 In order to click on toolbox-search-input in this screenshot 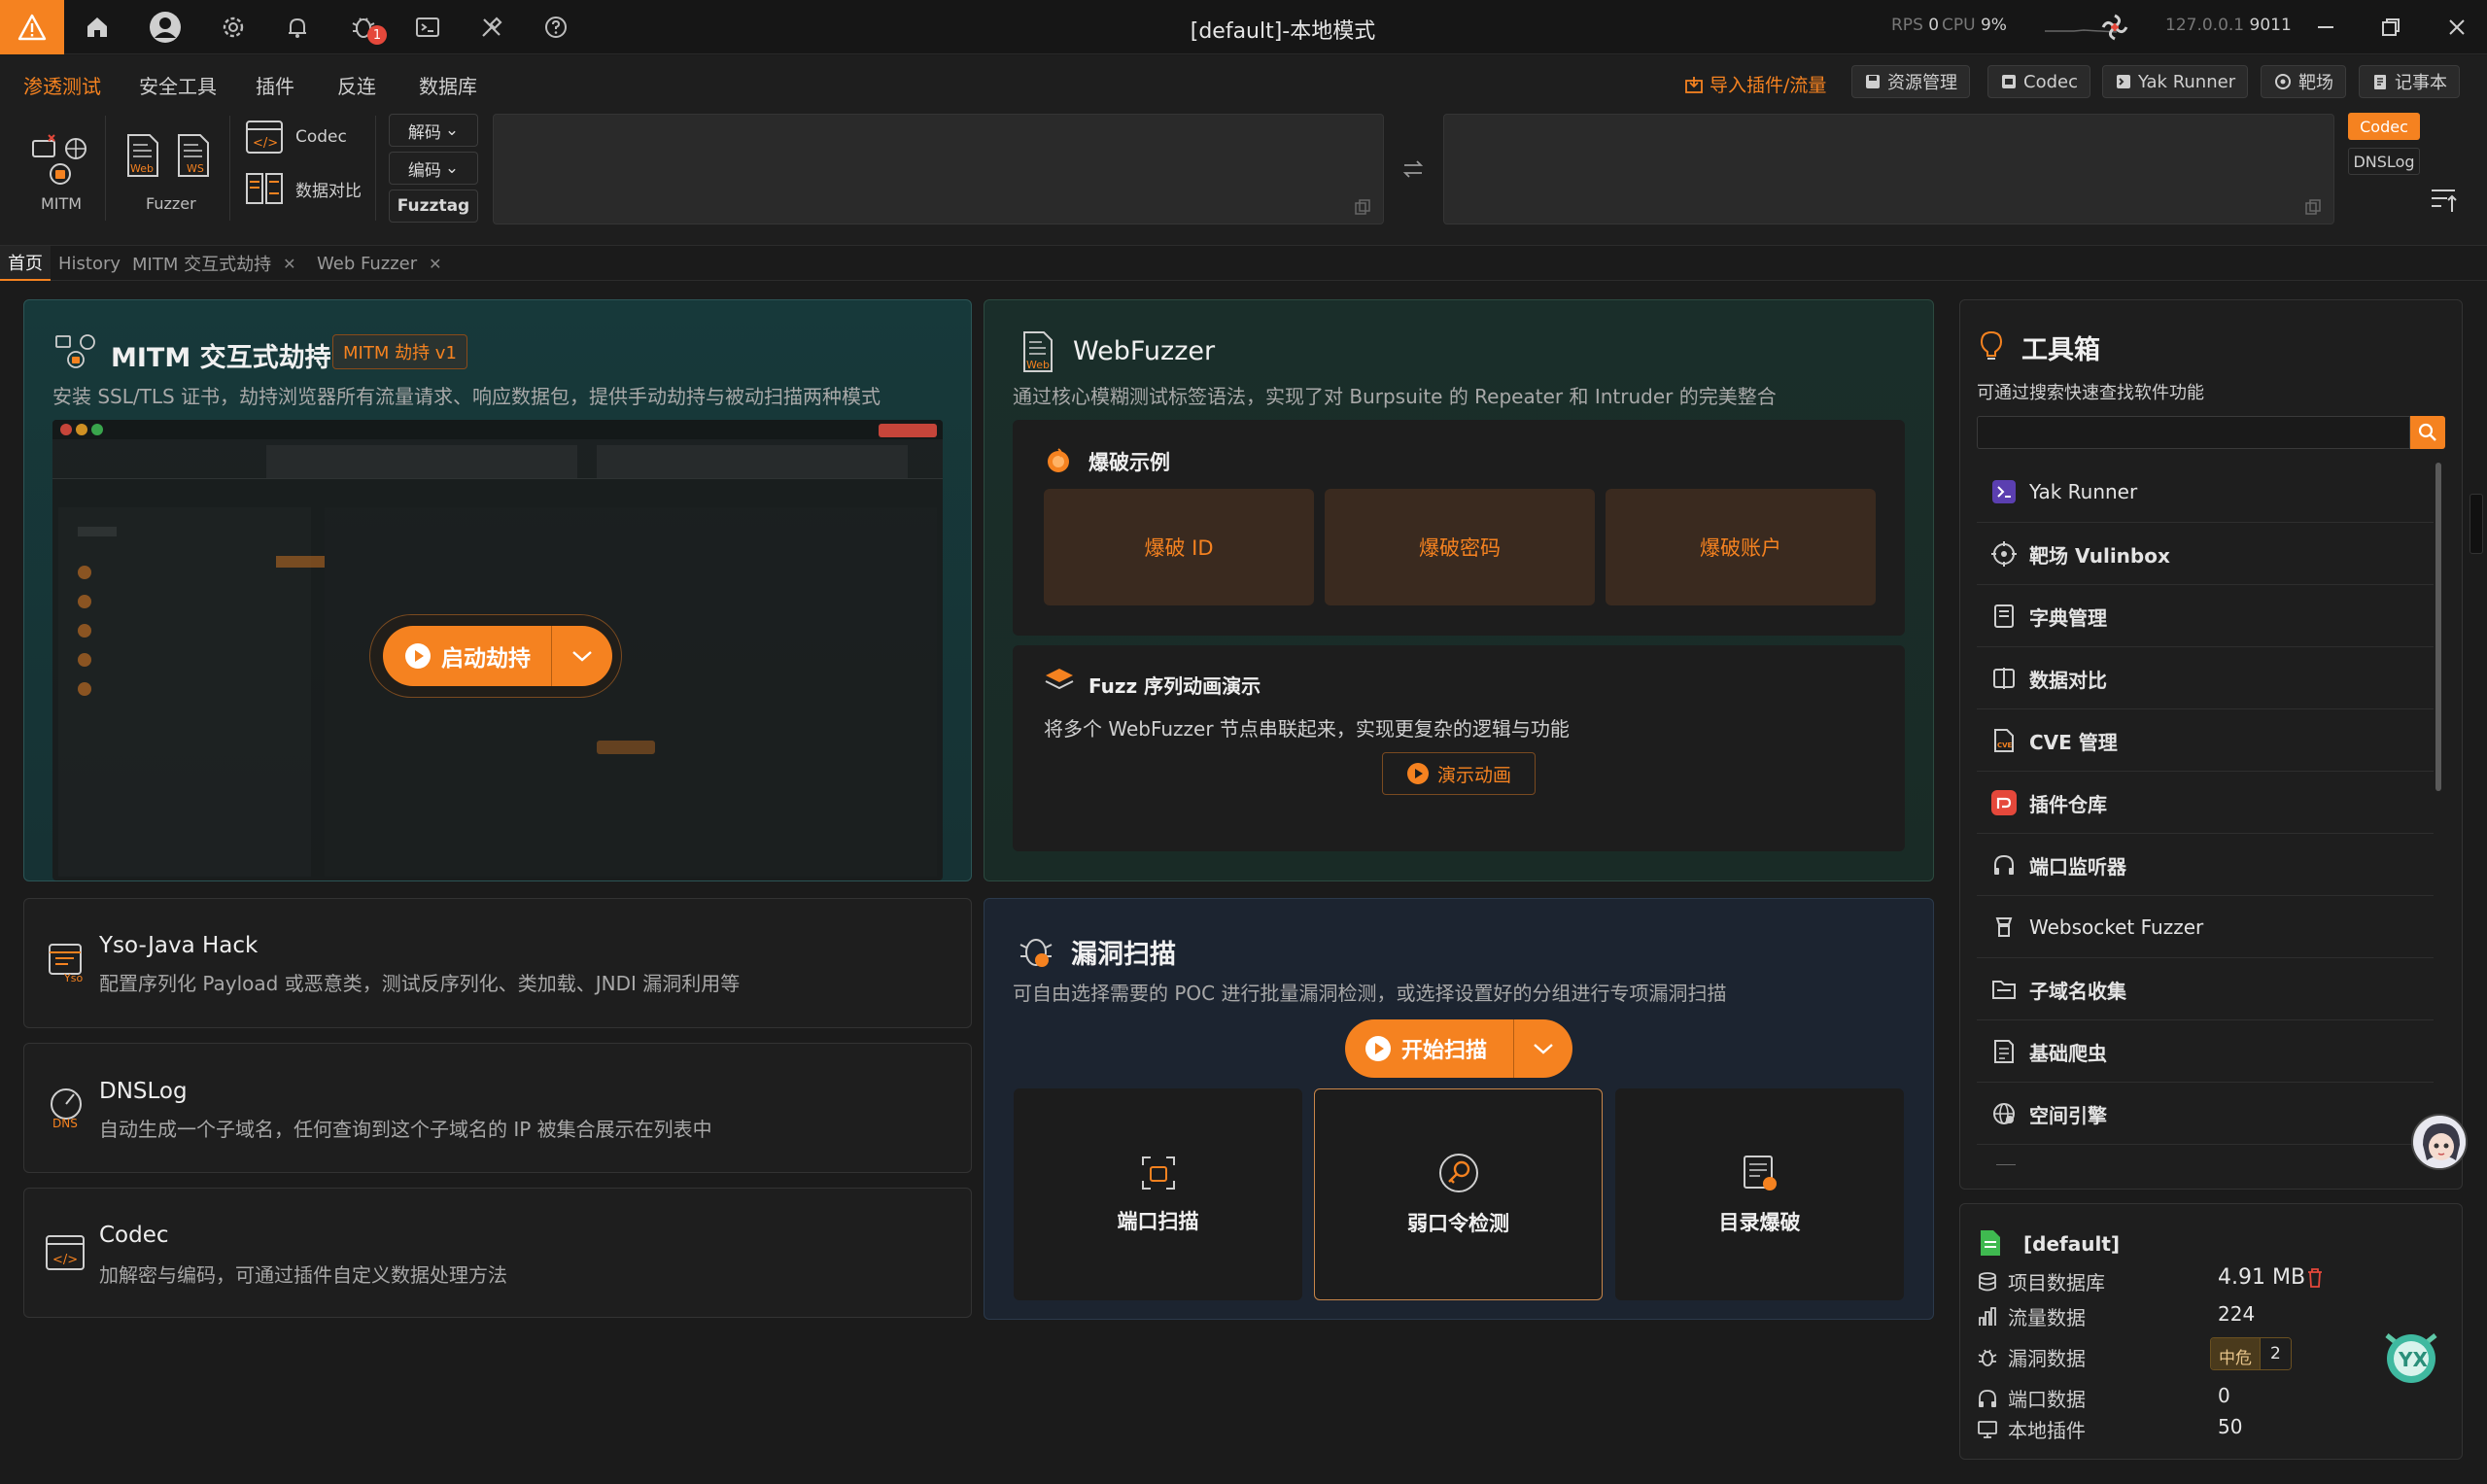, I will do `click(2193, 432)`.